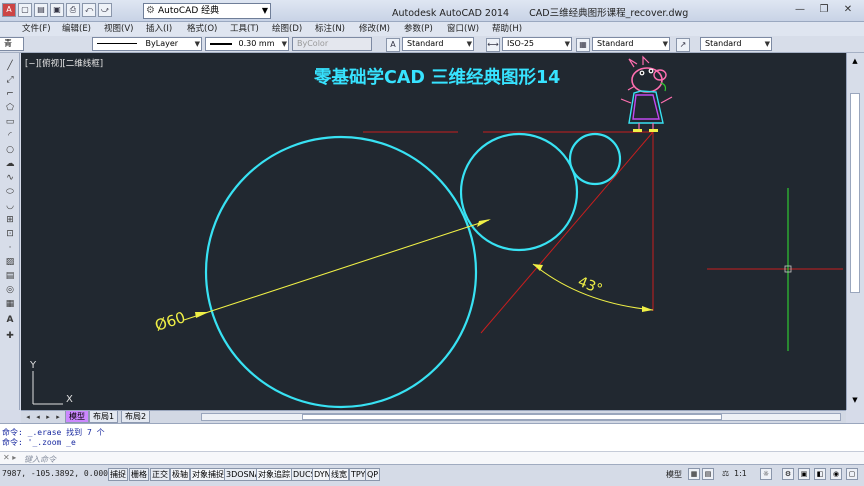 This screenshot has width=864, height=486. What do you see at coordinates (10, 248) in the screenshot?
I see `point-icon: ·` at bounding box center [10, 248].